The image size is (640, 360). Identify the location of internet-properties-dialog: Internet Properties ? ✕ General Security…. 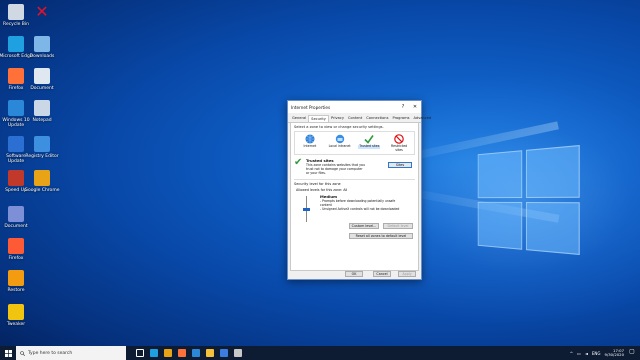
(354, 190).